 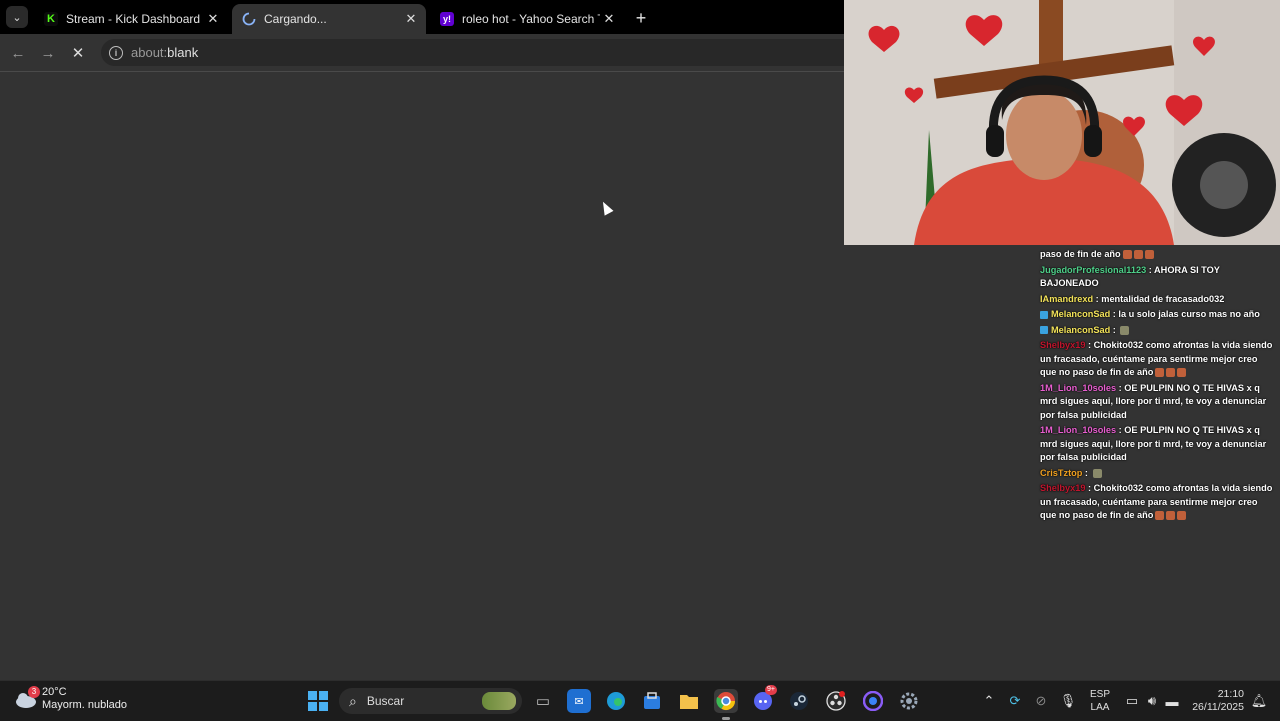 What do you see at coordinates (34, 692) in the screenshot?
I see `weather-badge: 3` at bounding box center [34, 692].